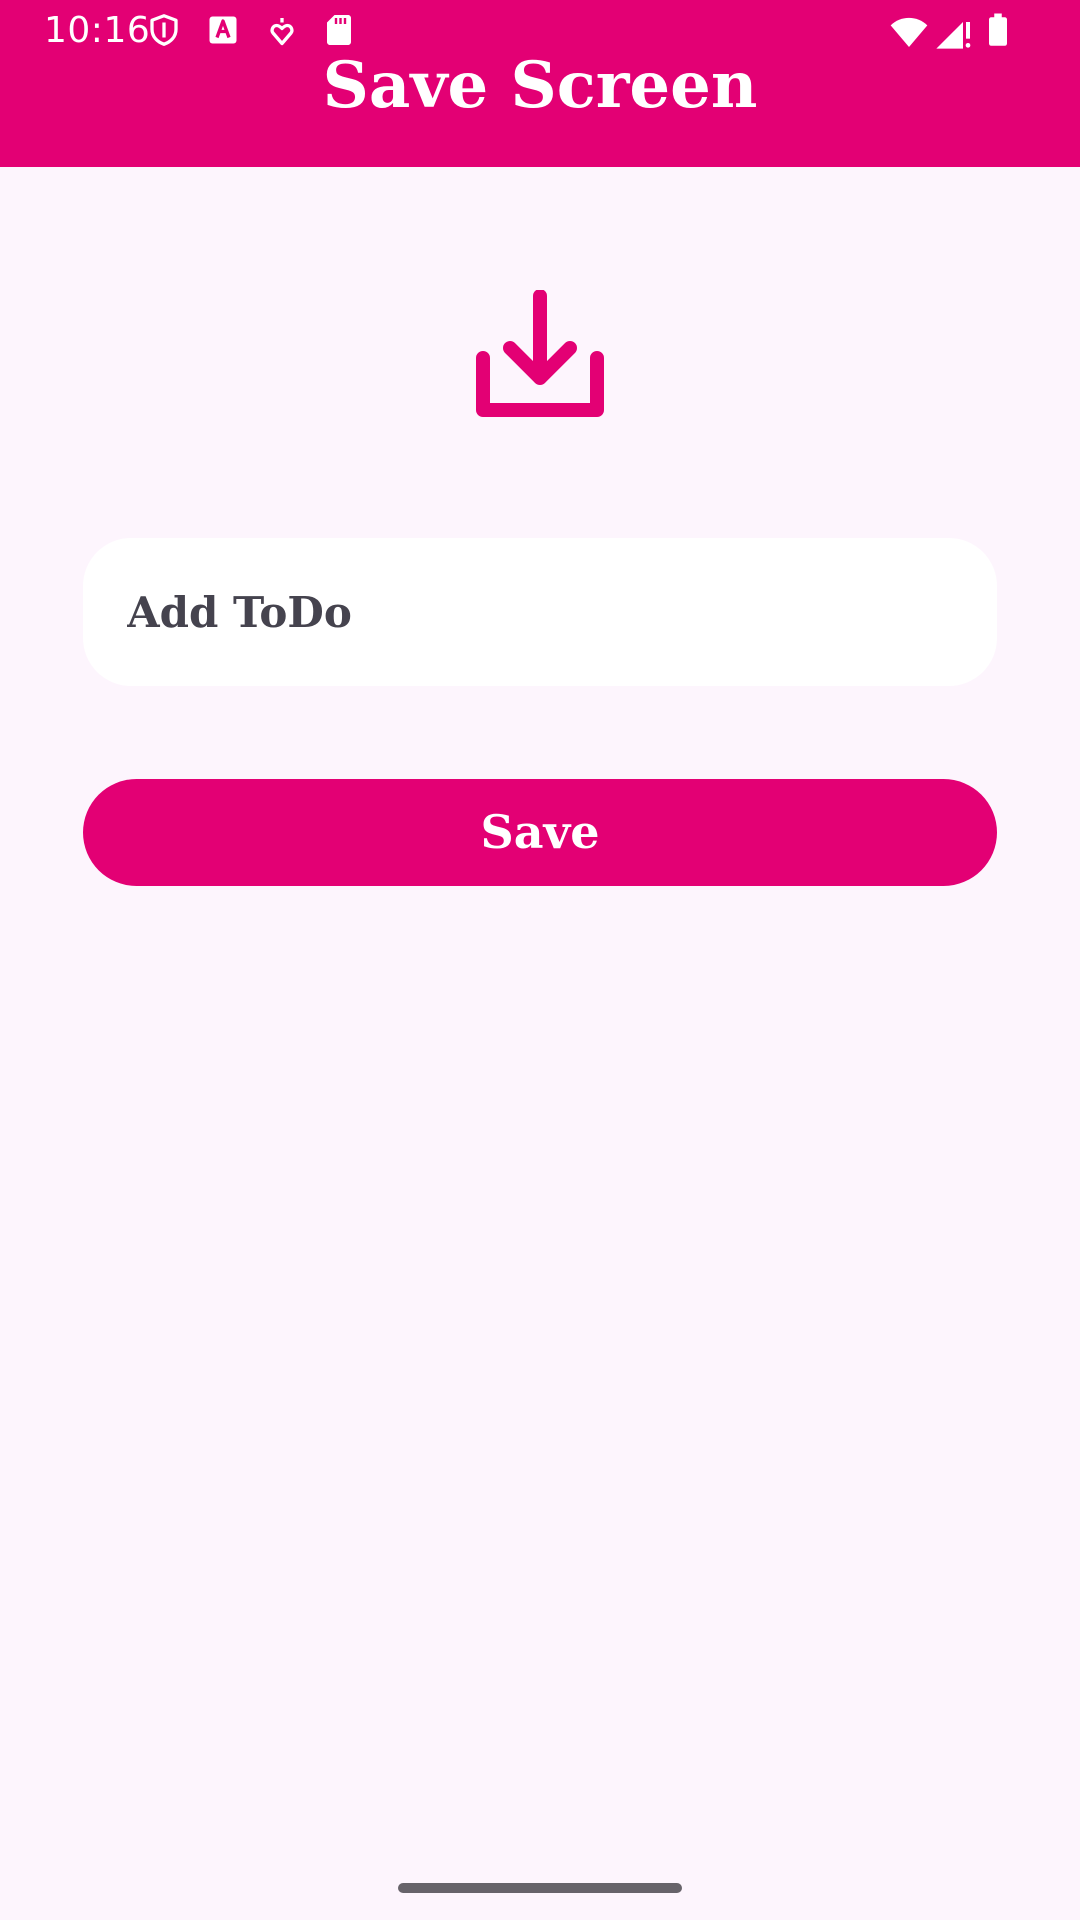 This screenshot has height=1920, width=1080. What do you see at coordinates (540, 832) in the screenshot?
I see `save-button: Save` at bounding box center [540, 832].